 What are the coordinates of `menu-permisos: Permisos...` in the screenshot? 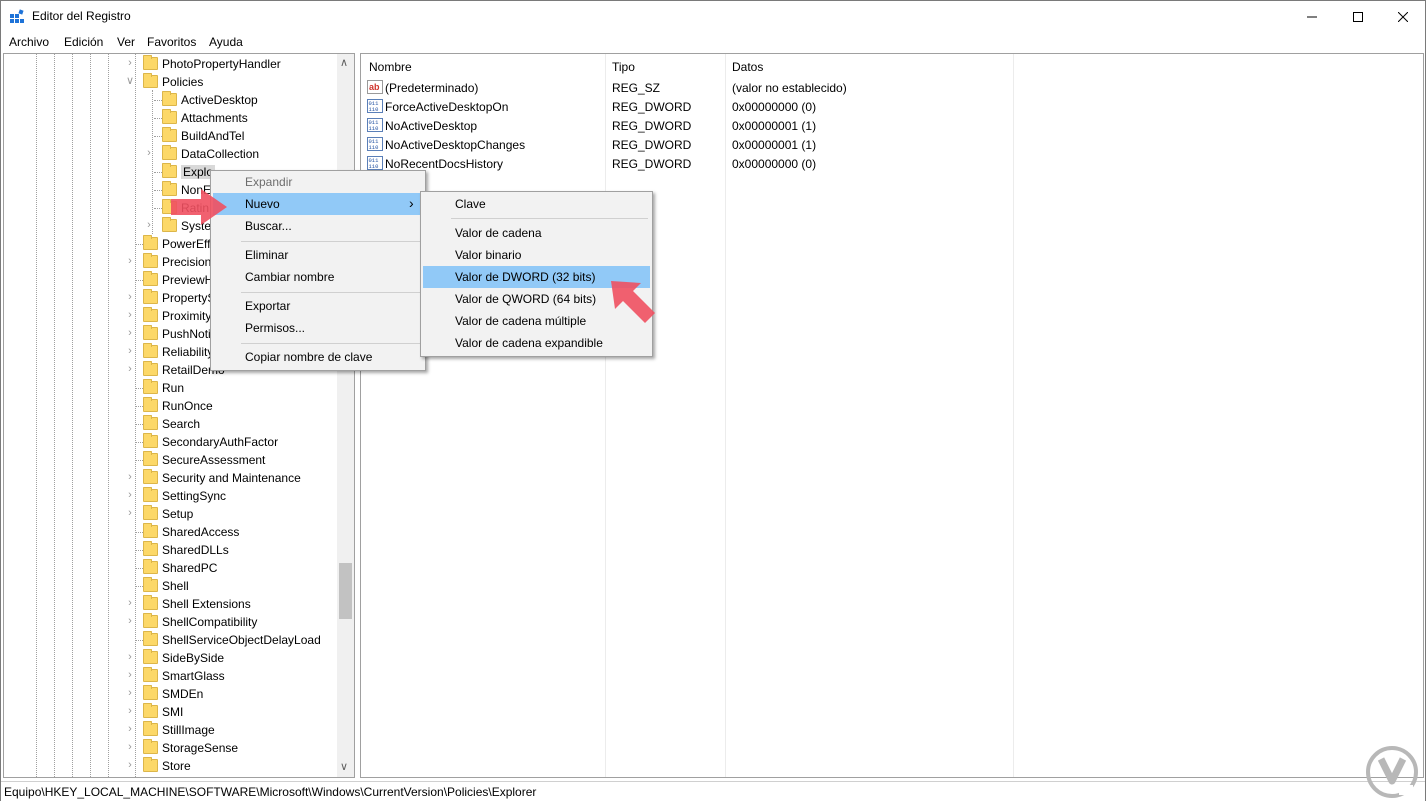 It's located at (318, 328).